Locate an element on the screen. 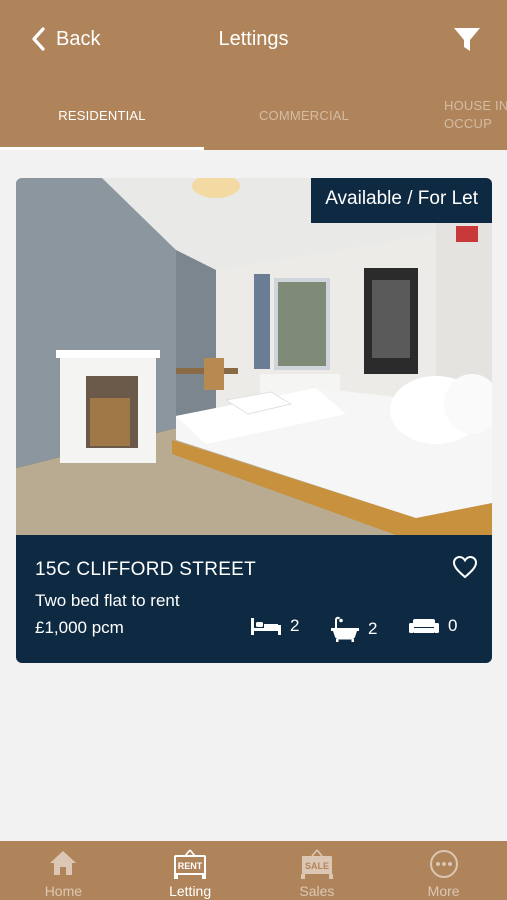 This screenshot has height=900, width=507. receptions-count: 0 is located at coordinates (432, 626).